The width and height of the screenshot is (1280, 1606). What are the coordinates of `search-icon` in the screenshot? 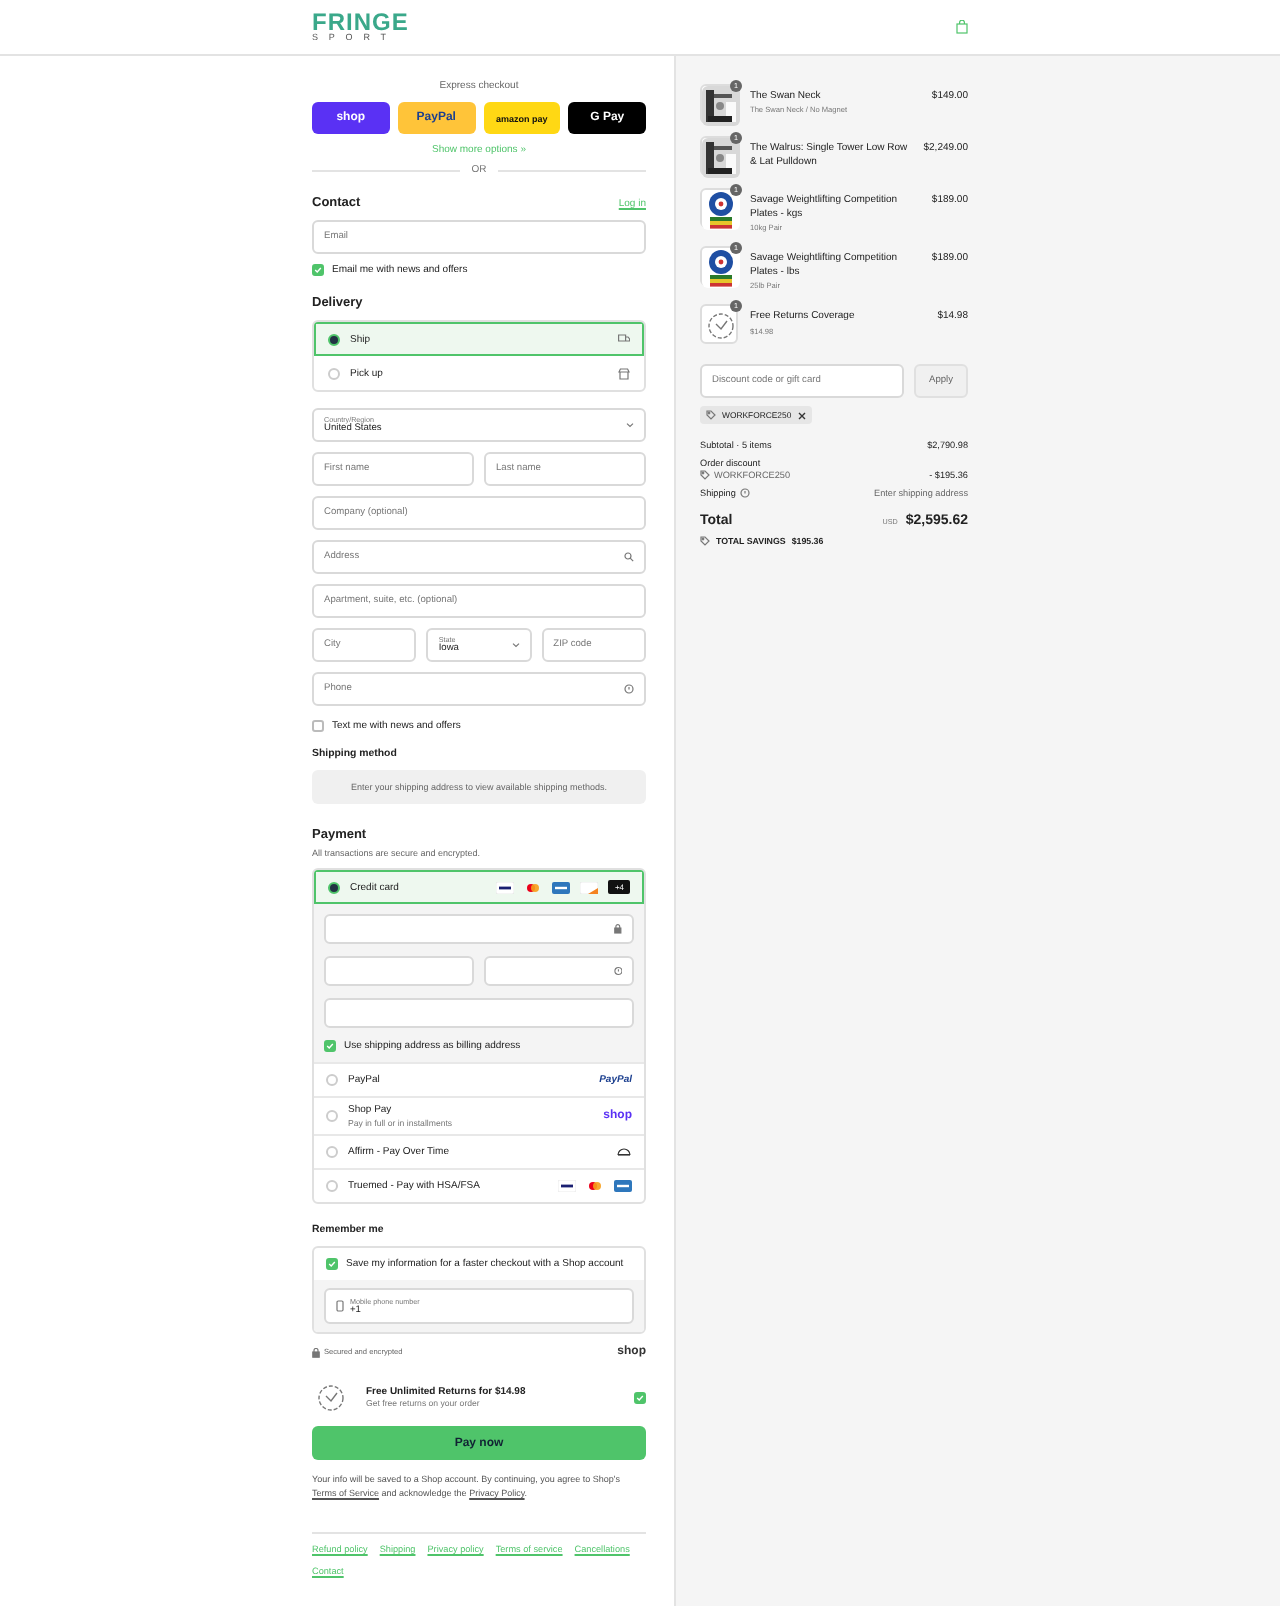 It's located at (629, 557).